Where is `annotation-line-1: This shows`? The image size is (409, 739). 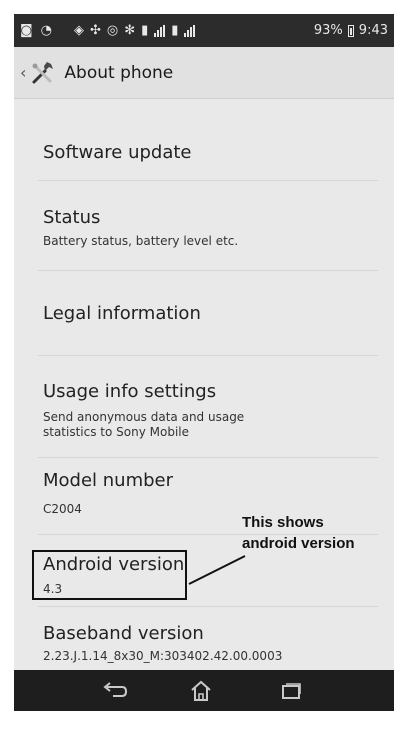 annotation-line-1: This shows is located at coordinates (283, 522).